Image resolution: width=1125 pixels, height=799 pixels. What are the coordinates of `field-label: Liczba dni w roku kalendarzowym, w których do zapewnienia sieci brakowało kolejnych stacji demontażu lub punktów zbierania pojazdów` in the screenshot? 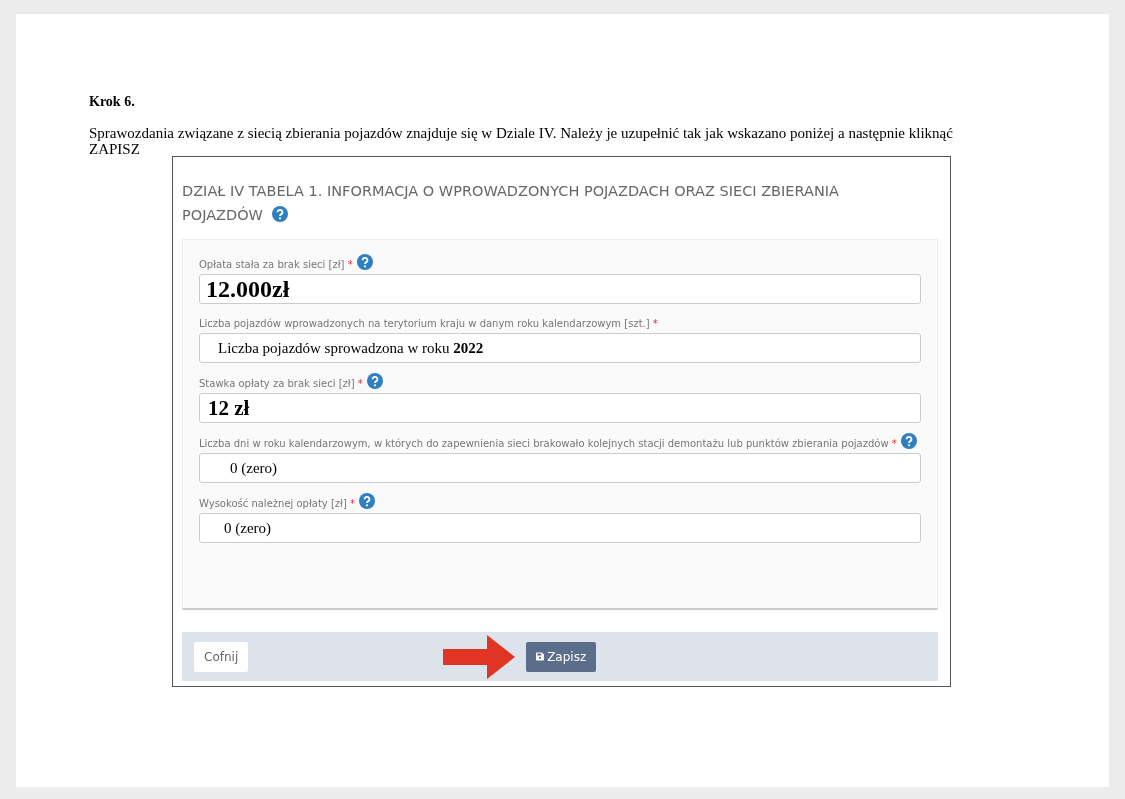 It's located at (544, 444).